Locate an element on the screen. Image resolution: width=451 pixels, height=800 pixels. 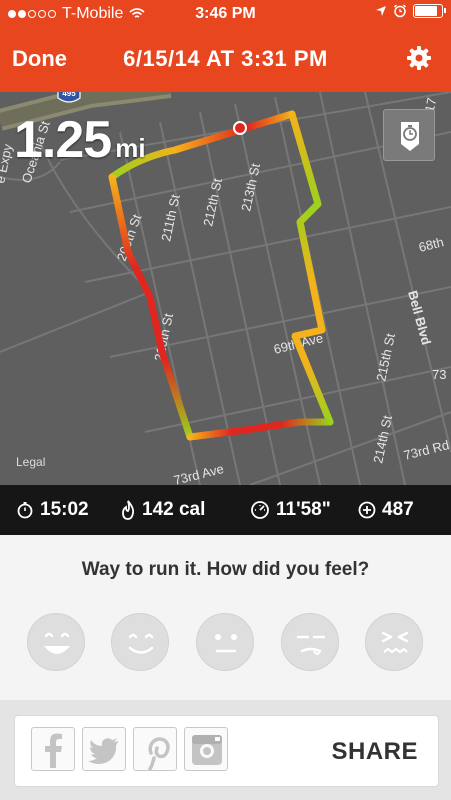
elevation-value: 487 is located at coordinates (398, 509).